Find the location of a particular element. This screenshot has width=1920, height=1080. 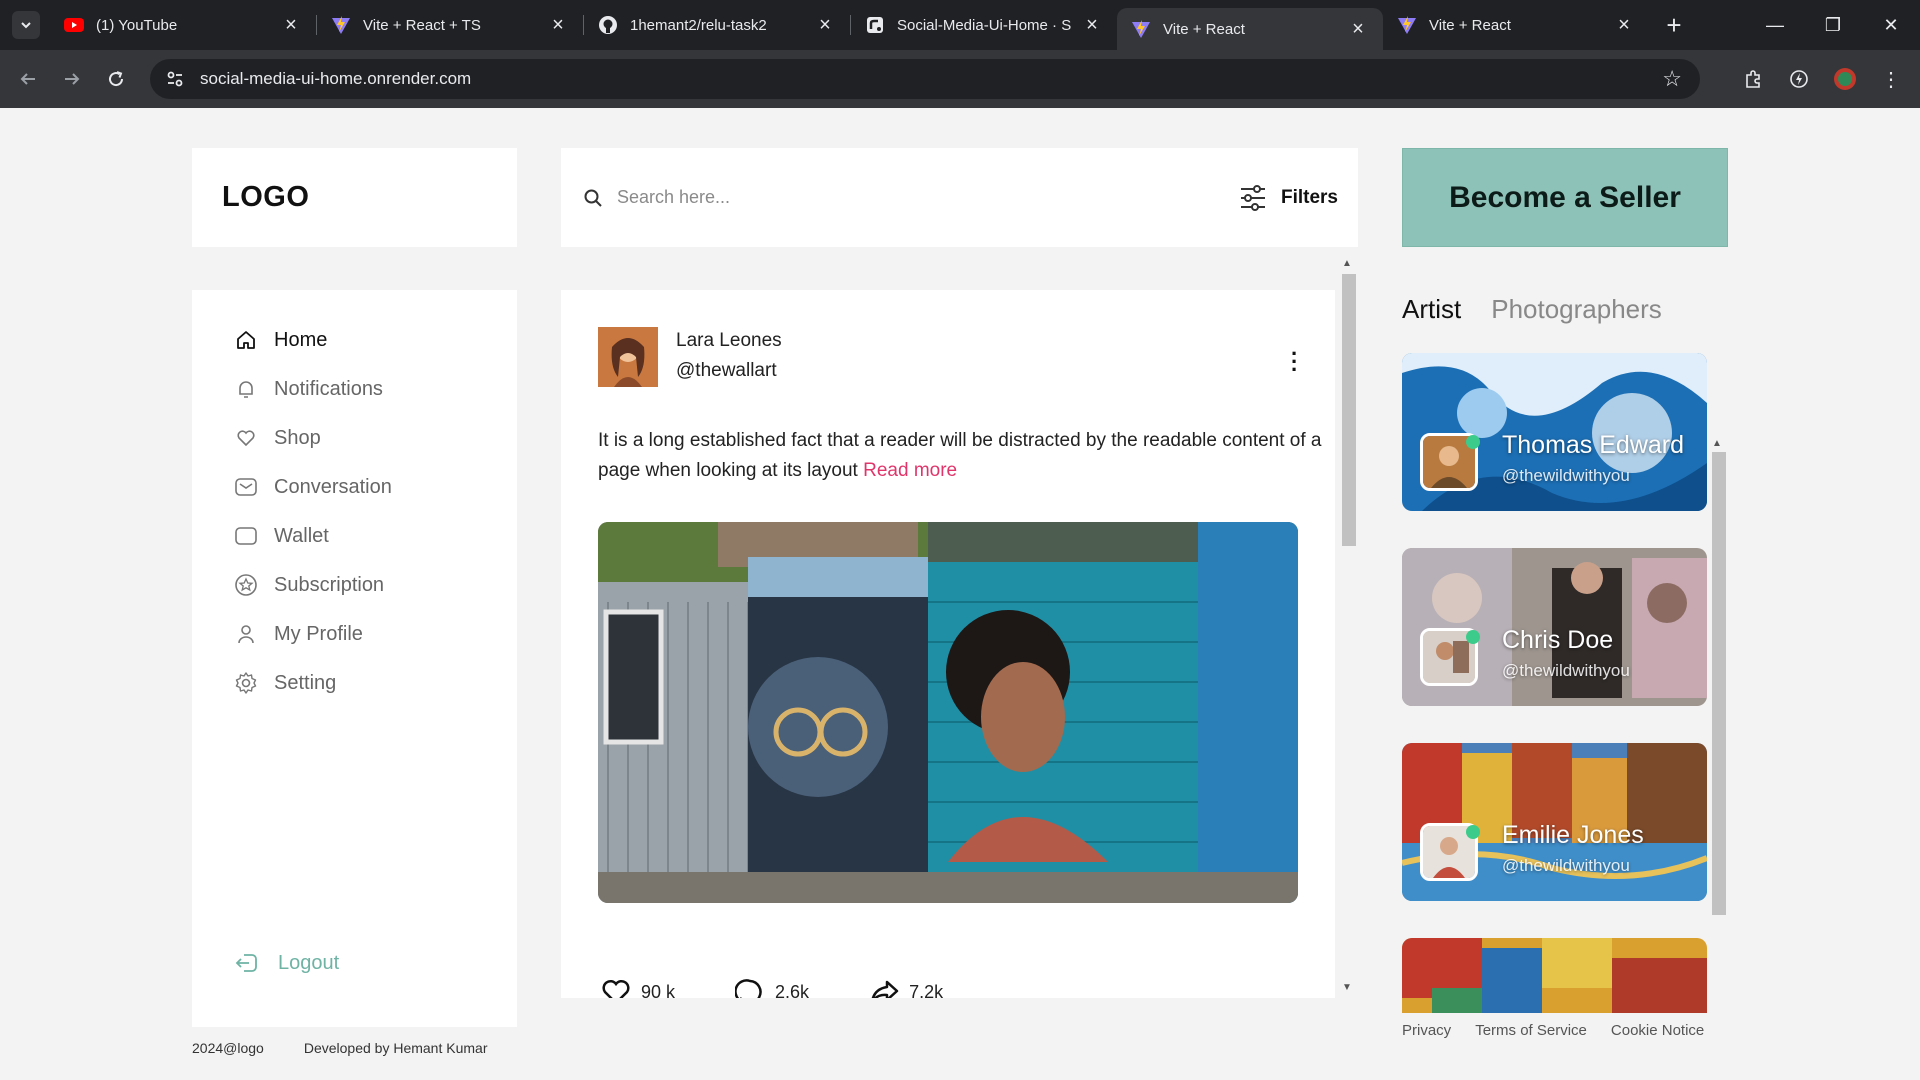

sidebar-item-label: Home is located at coordinates (301, 339).